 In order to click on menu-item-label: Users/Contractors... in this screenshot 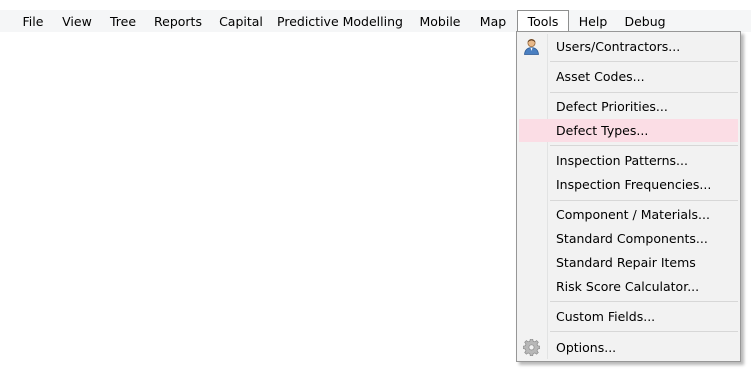, I will do `click(618, 46)`.